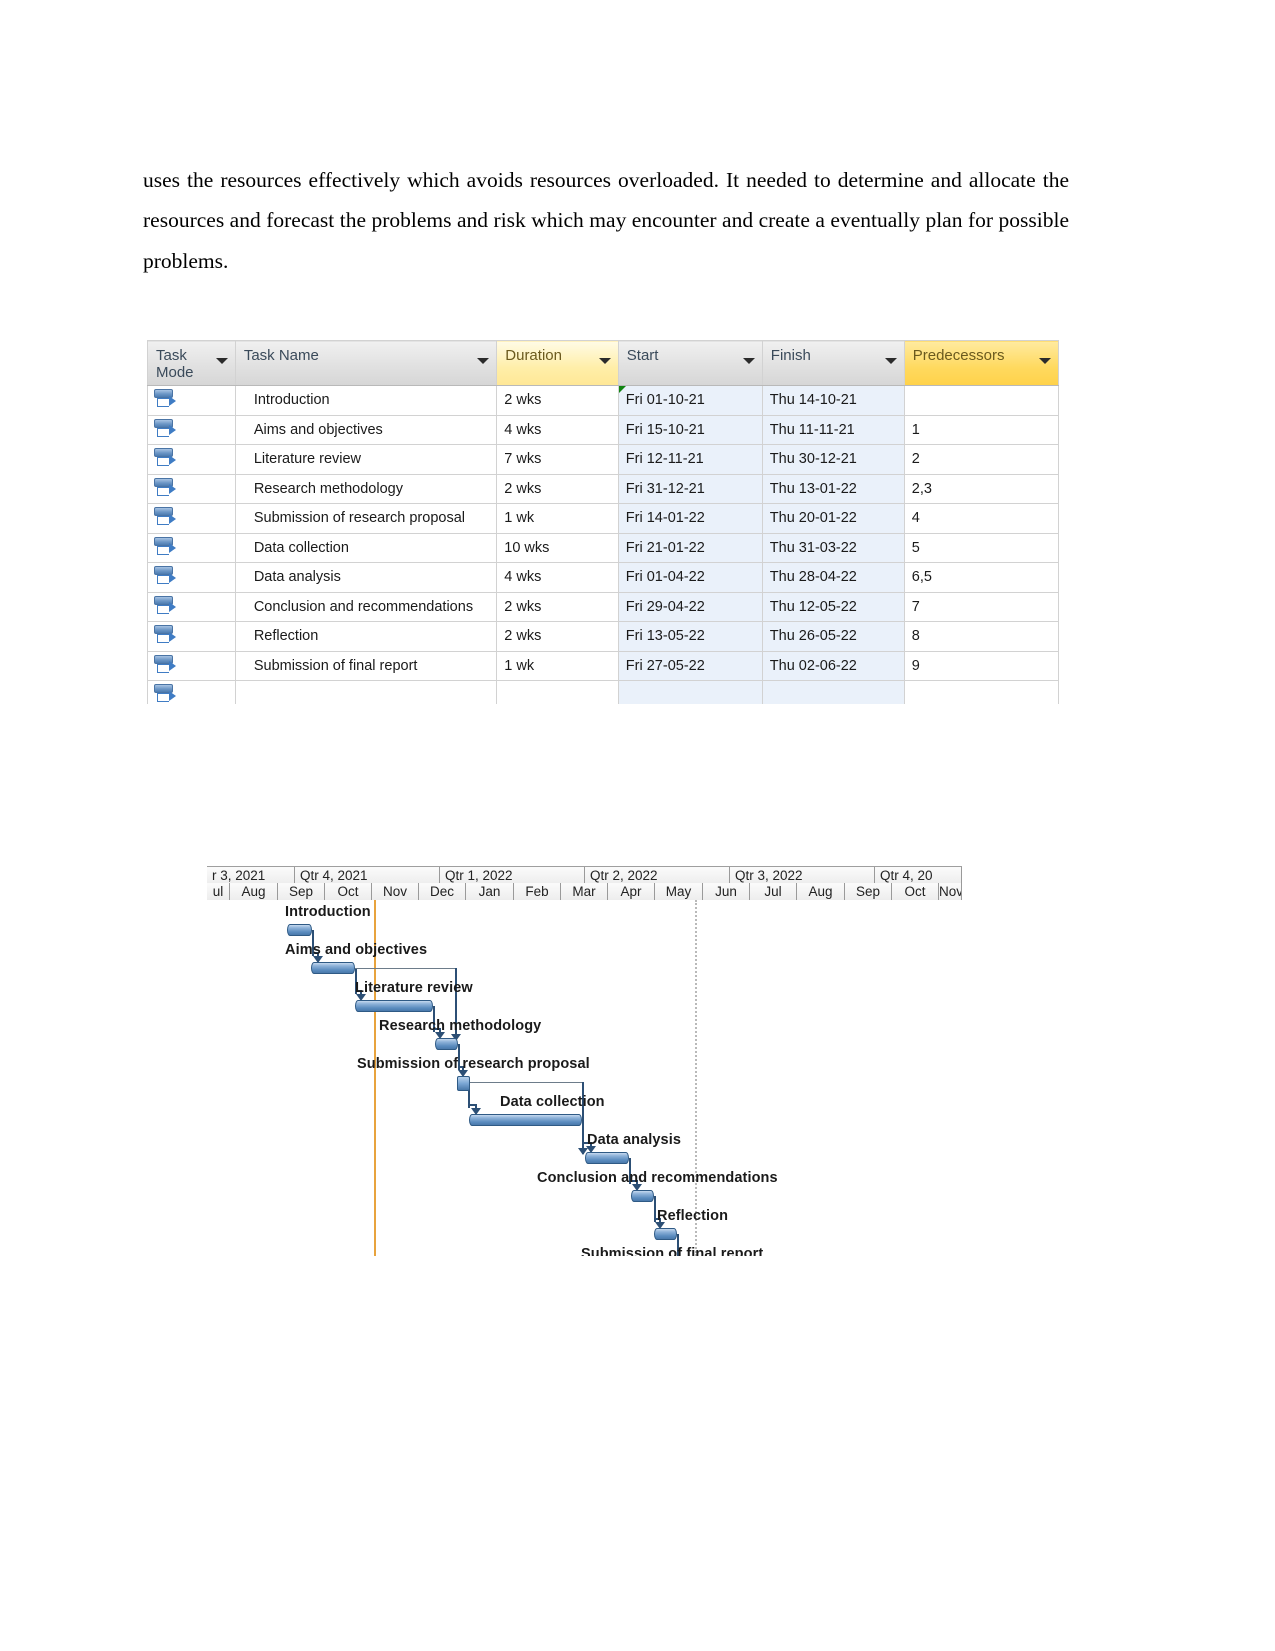 This screenshot has height=1651, width=1275. I want to click on cell-start: Fri 27-05-22, so click(690, 665).